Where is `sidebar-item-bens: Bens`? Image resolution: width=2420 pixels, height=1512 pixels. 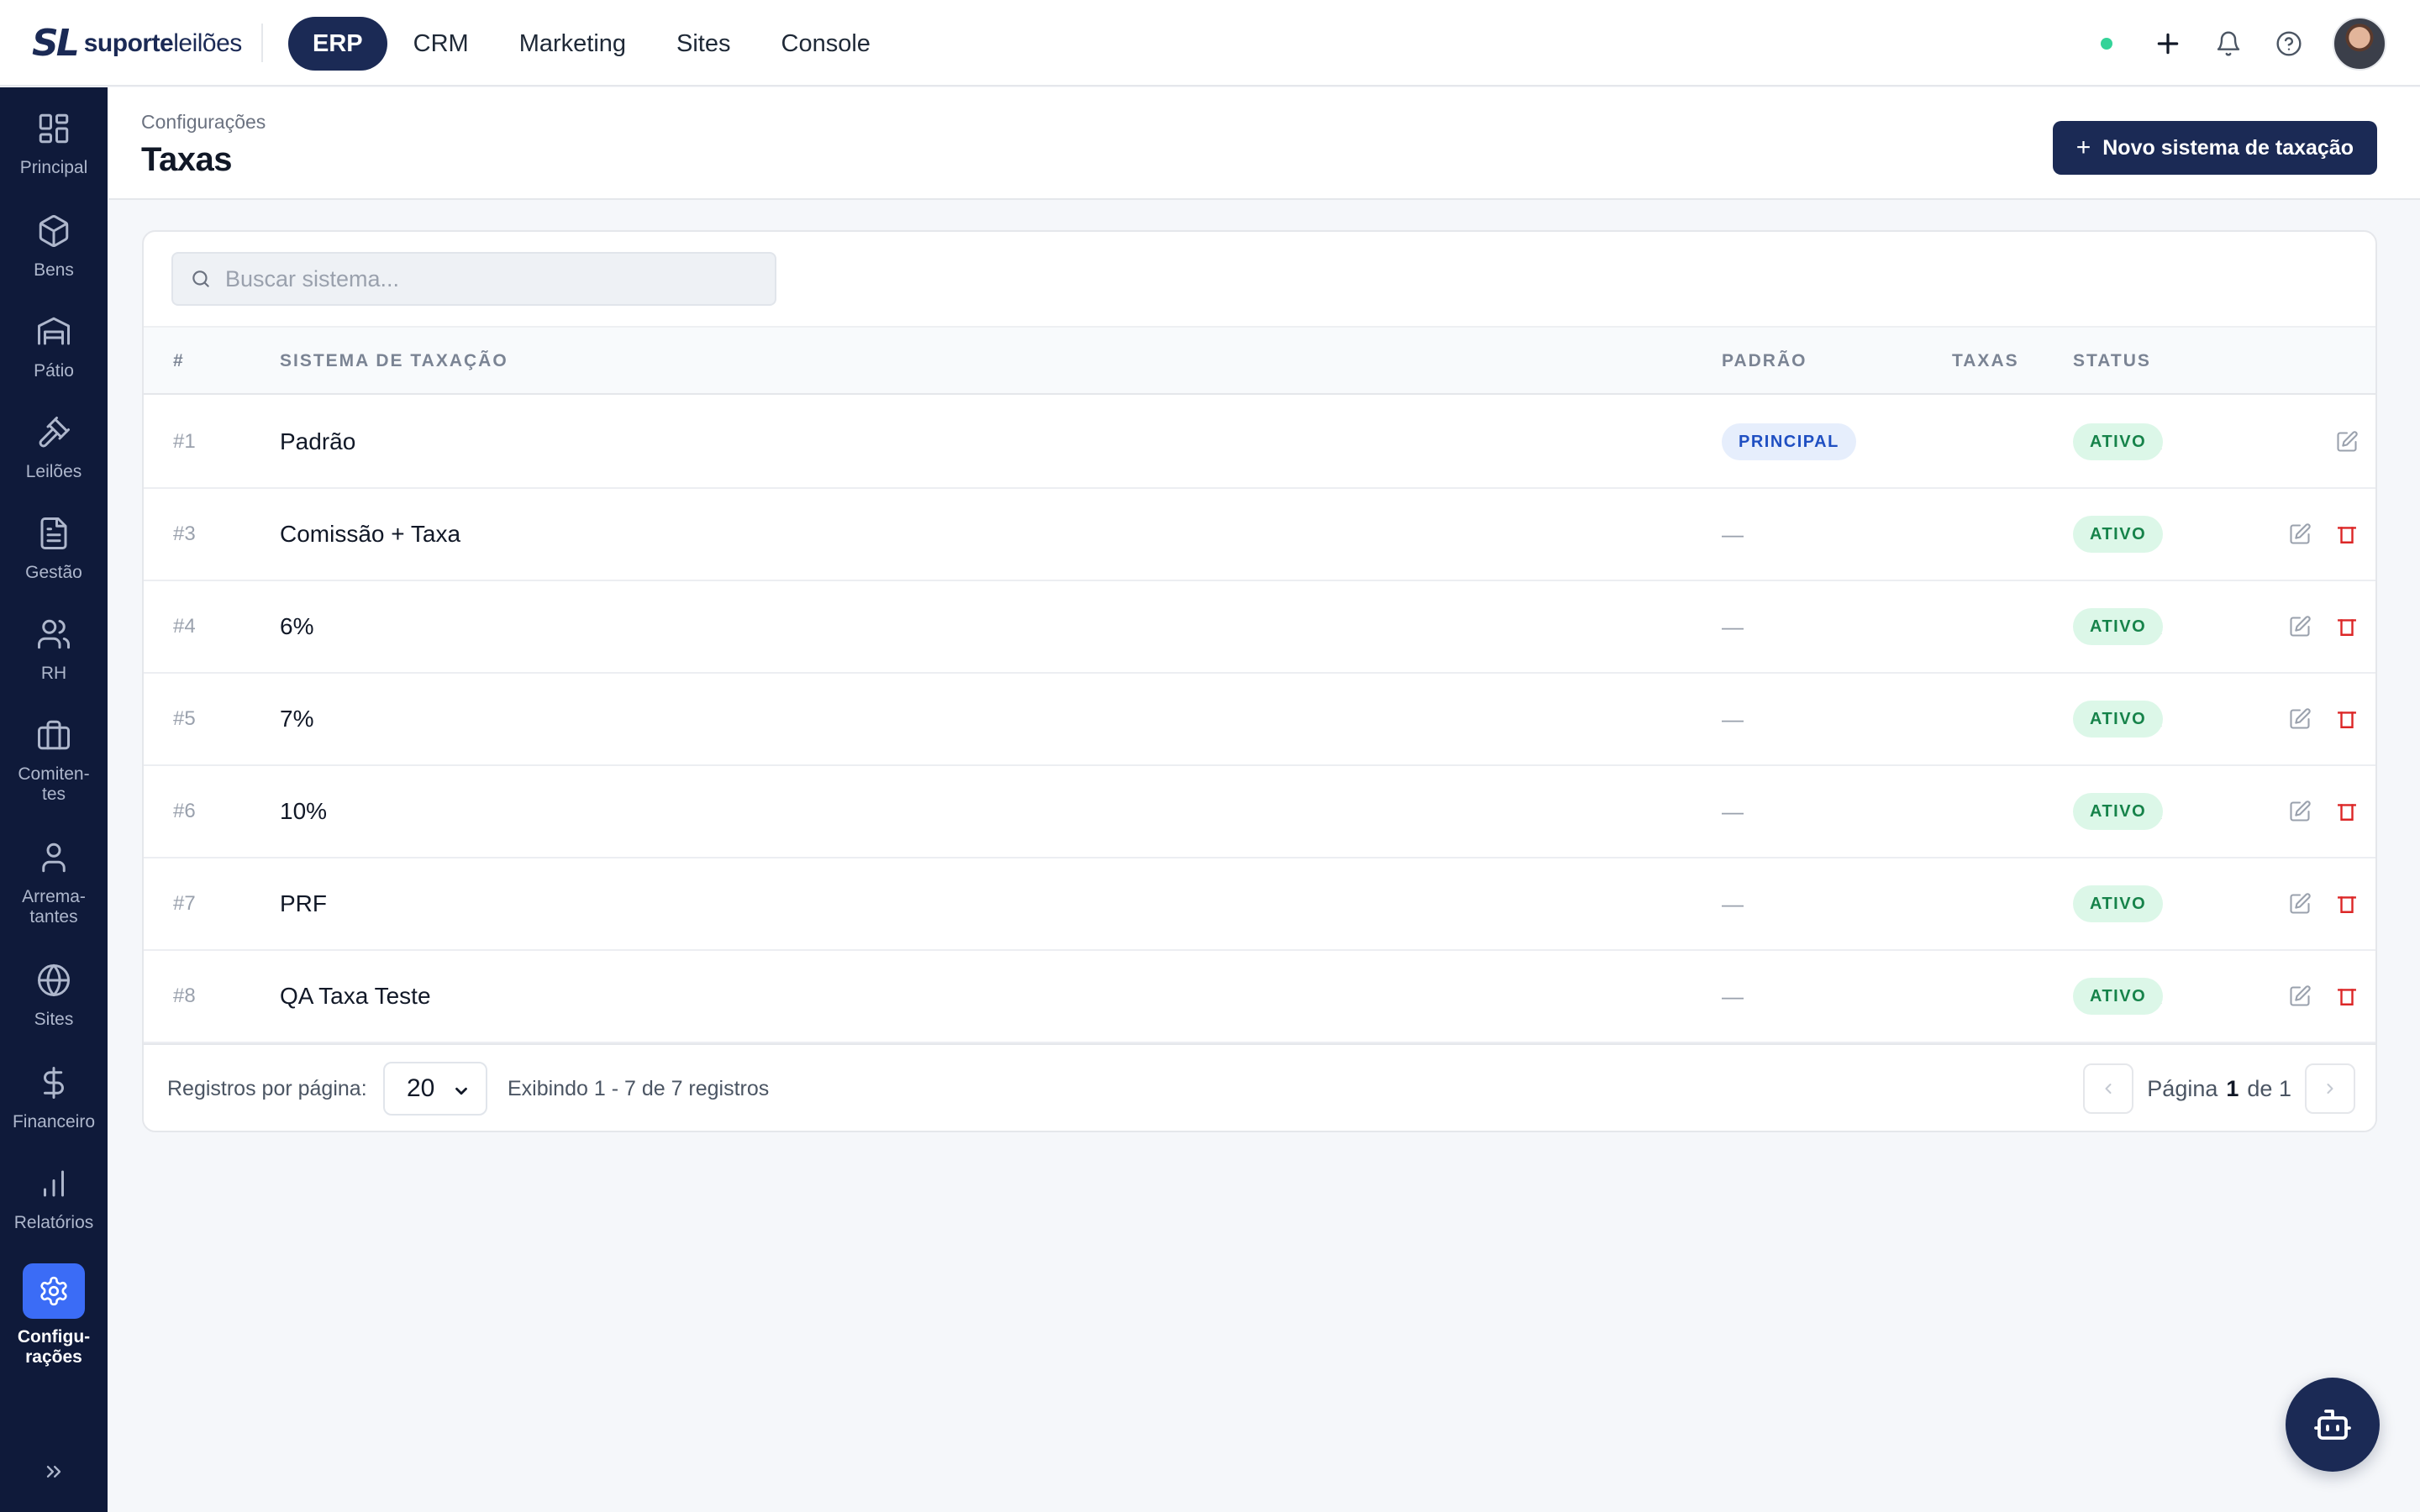
sidebar-item-bens: Bens is located at coordinates (54, 246).